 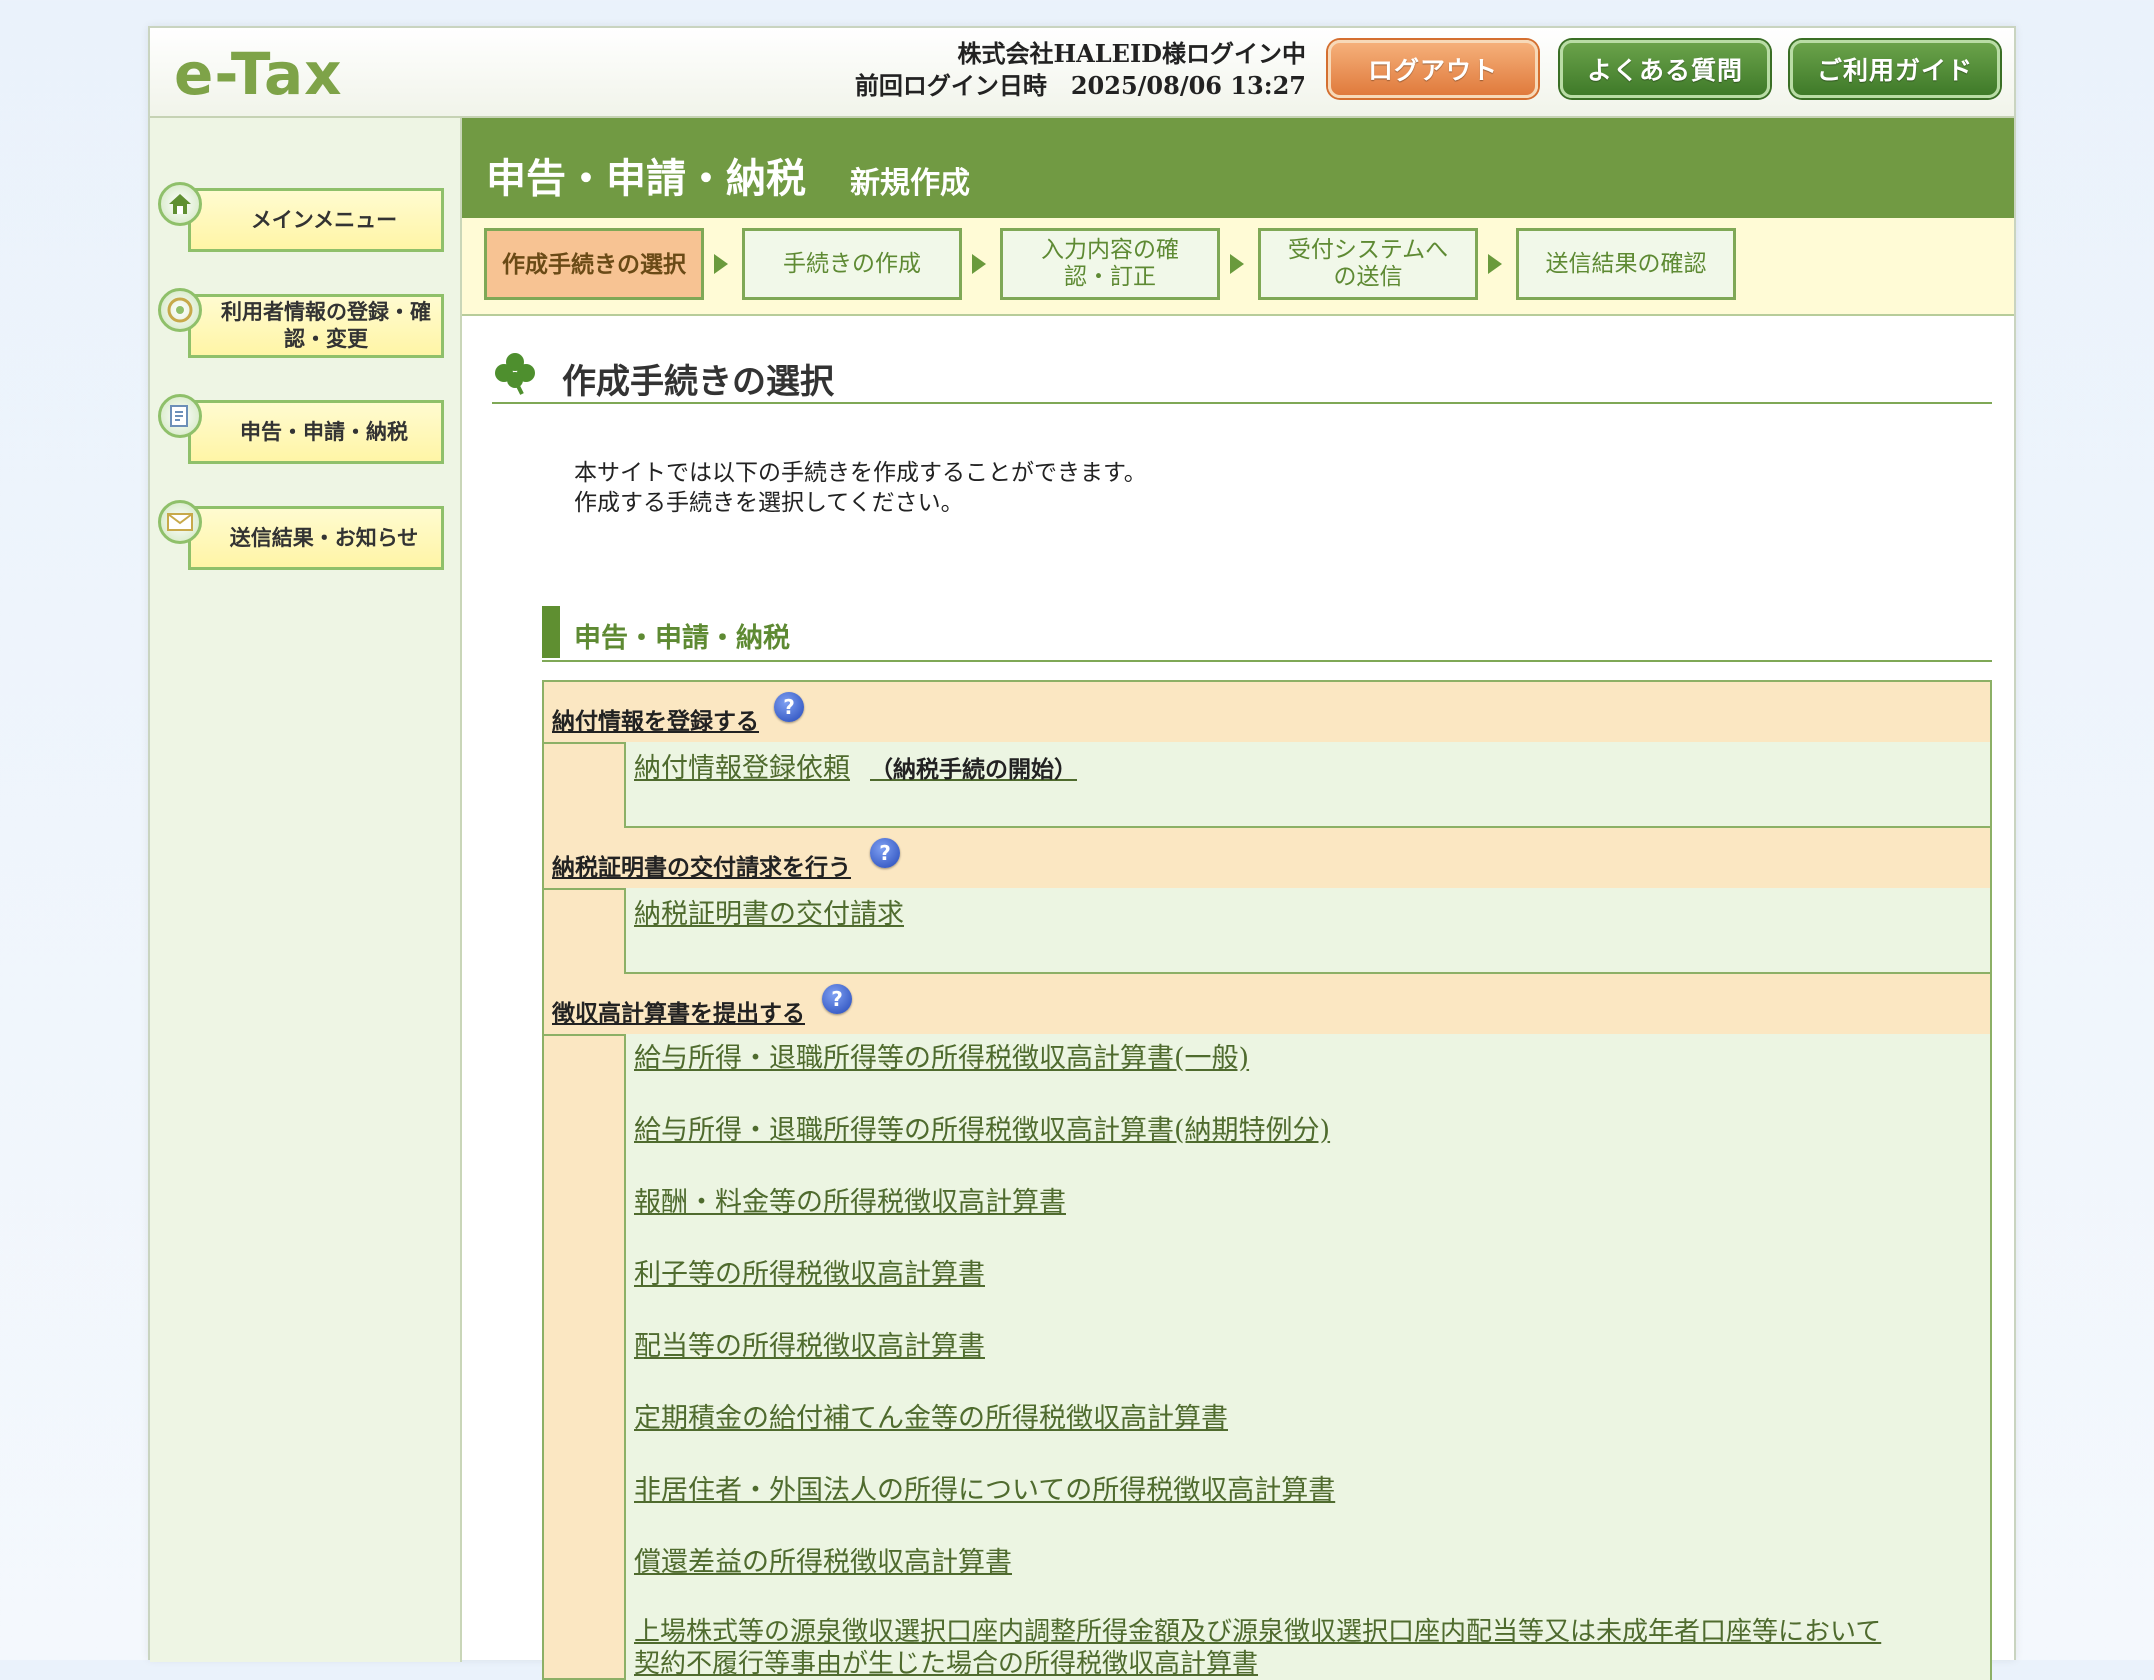 I want to click on step-select-procedure: 作成手続きの選択, so click(x=594, y=264).